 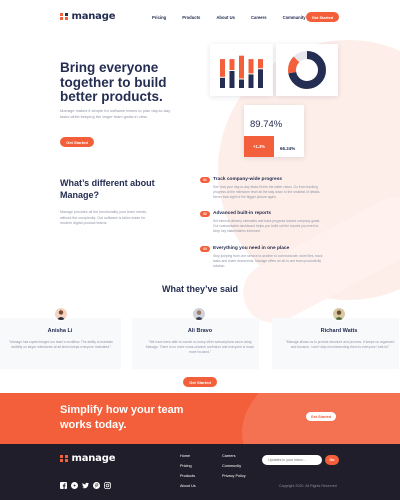 I want to click on bar-chart-card, so click(x=241, y=70).